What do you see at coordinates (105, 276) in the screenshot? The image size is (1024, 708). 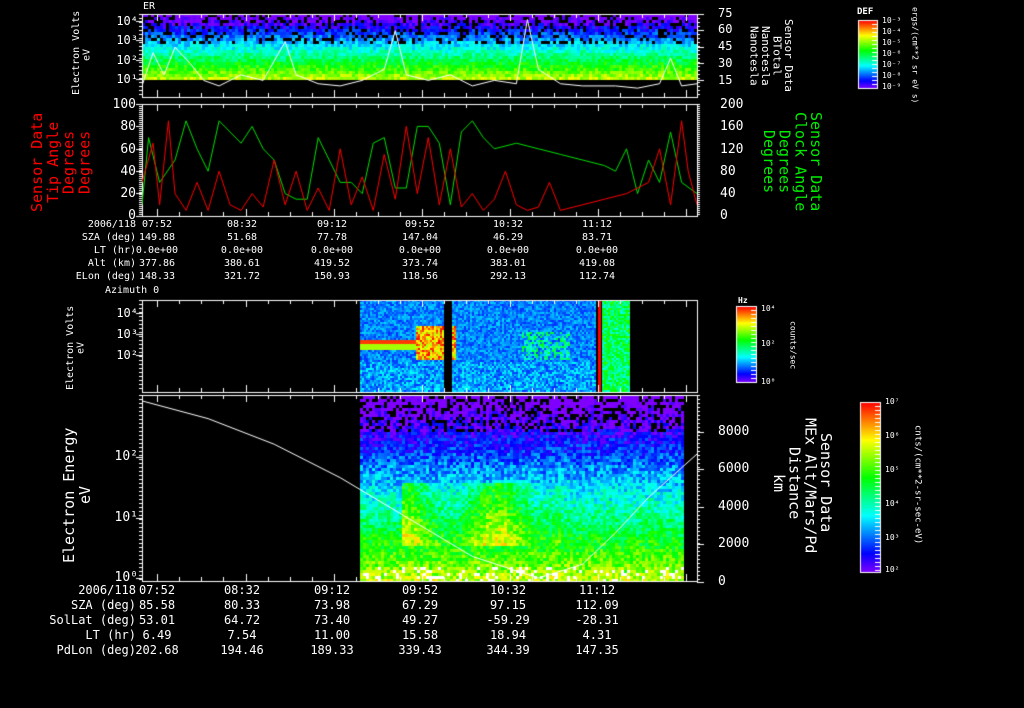 I see `row-label: ELon (deg)` at bounding box center [105, 276].